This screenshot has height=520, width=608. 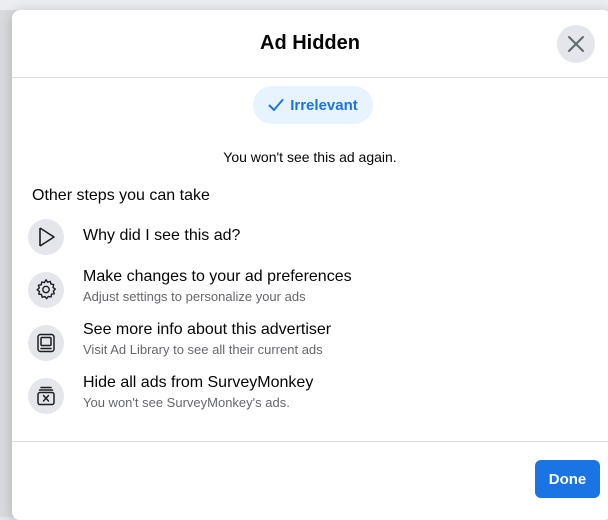 I want to click on ad-library-icon, so click(x=46, y=343).